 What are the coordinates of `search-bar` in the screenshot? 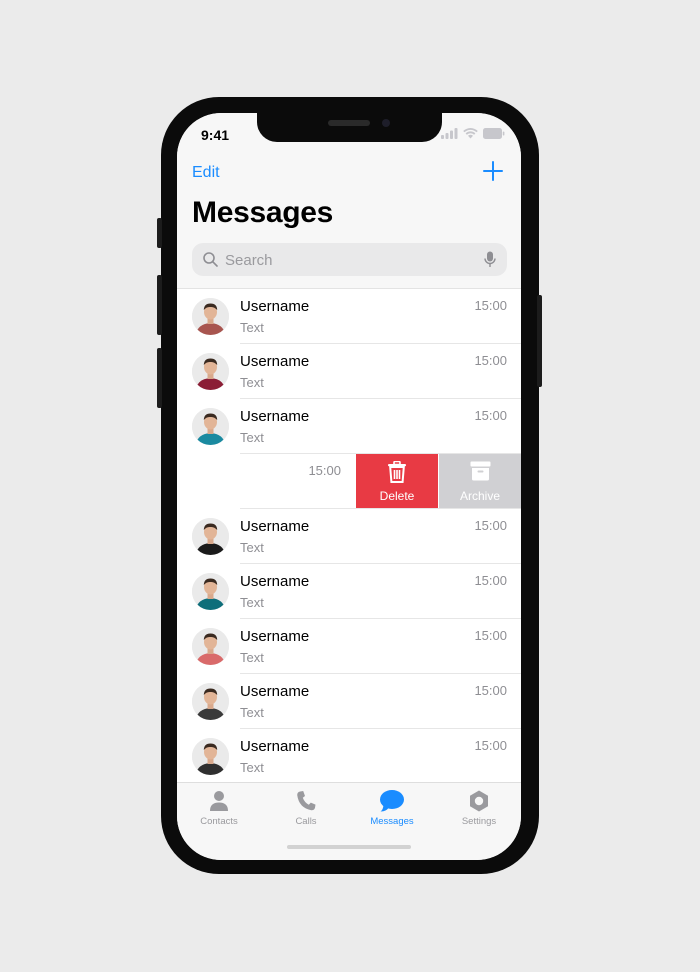 It's located at (349, 259).